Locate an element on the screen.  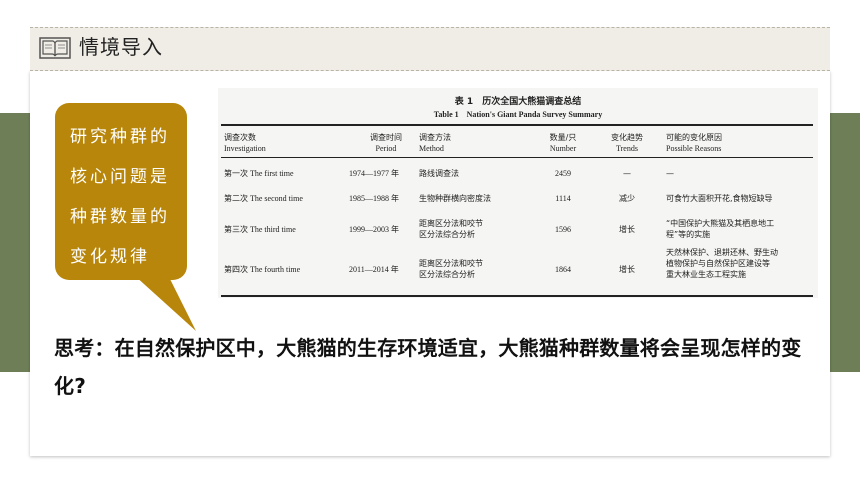
table-top-rule is located at coordinates (517, 125).